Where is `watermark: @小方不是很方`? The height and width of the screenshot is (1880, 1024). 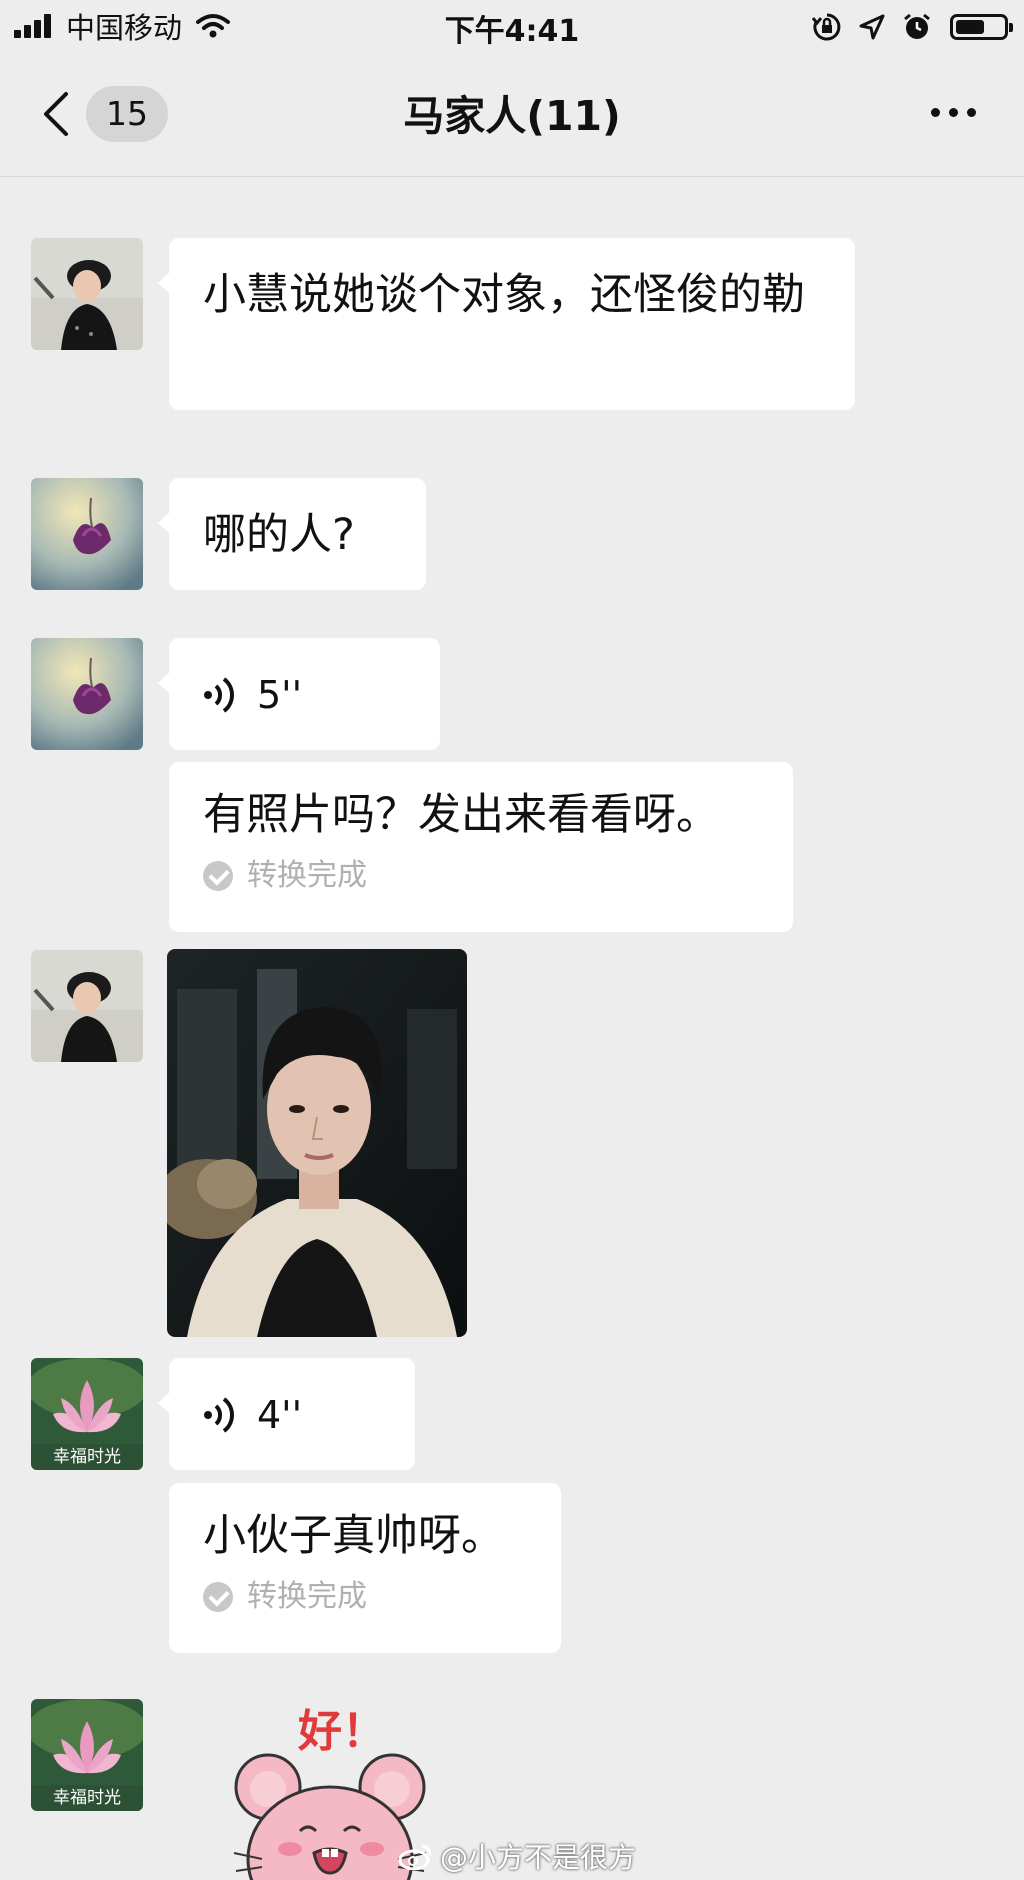 watermark: @小方不是很方 is located at coordinates (517, 1856).